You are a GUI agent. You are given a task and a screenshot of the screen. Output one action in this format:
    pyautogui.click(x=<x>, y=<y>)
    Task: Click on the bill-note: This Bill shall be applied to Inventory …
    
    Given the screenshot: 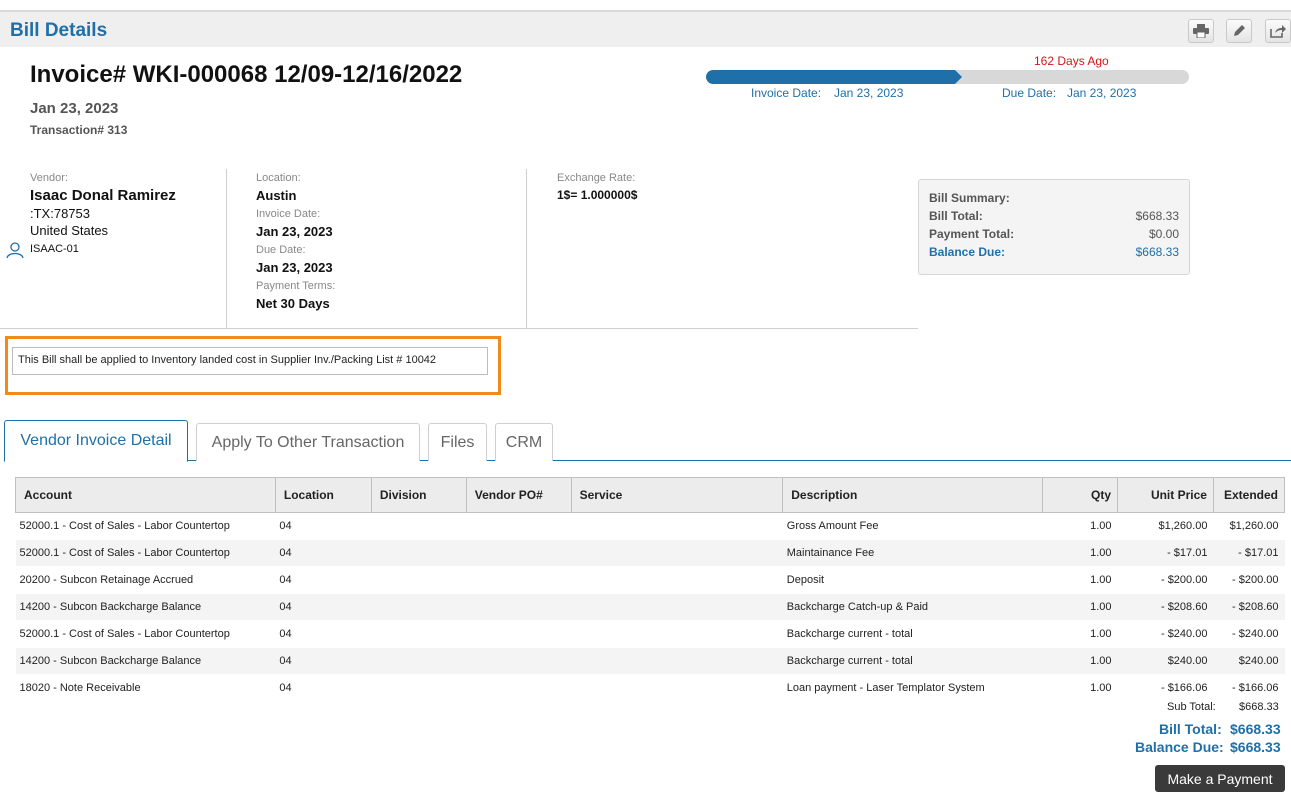 What is the action you would take?
    pyautogui.click(x=250, y=361)
    